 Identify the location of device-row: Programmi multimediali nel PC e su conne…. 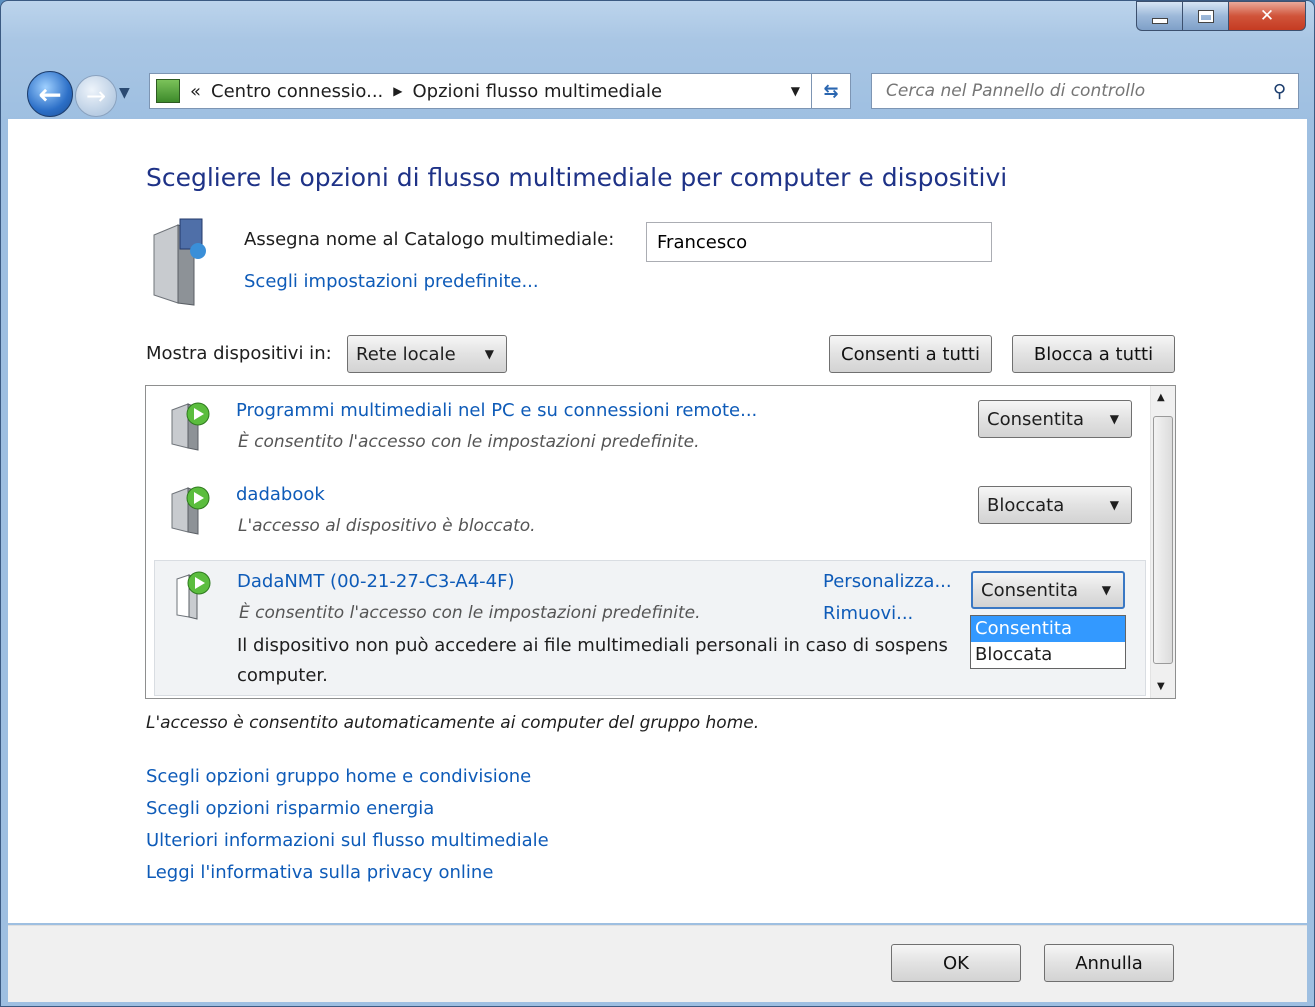
(646, 429).